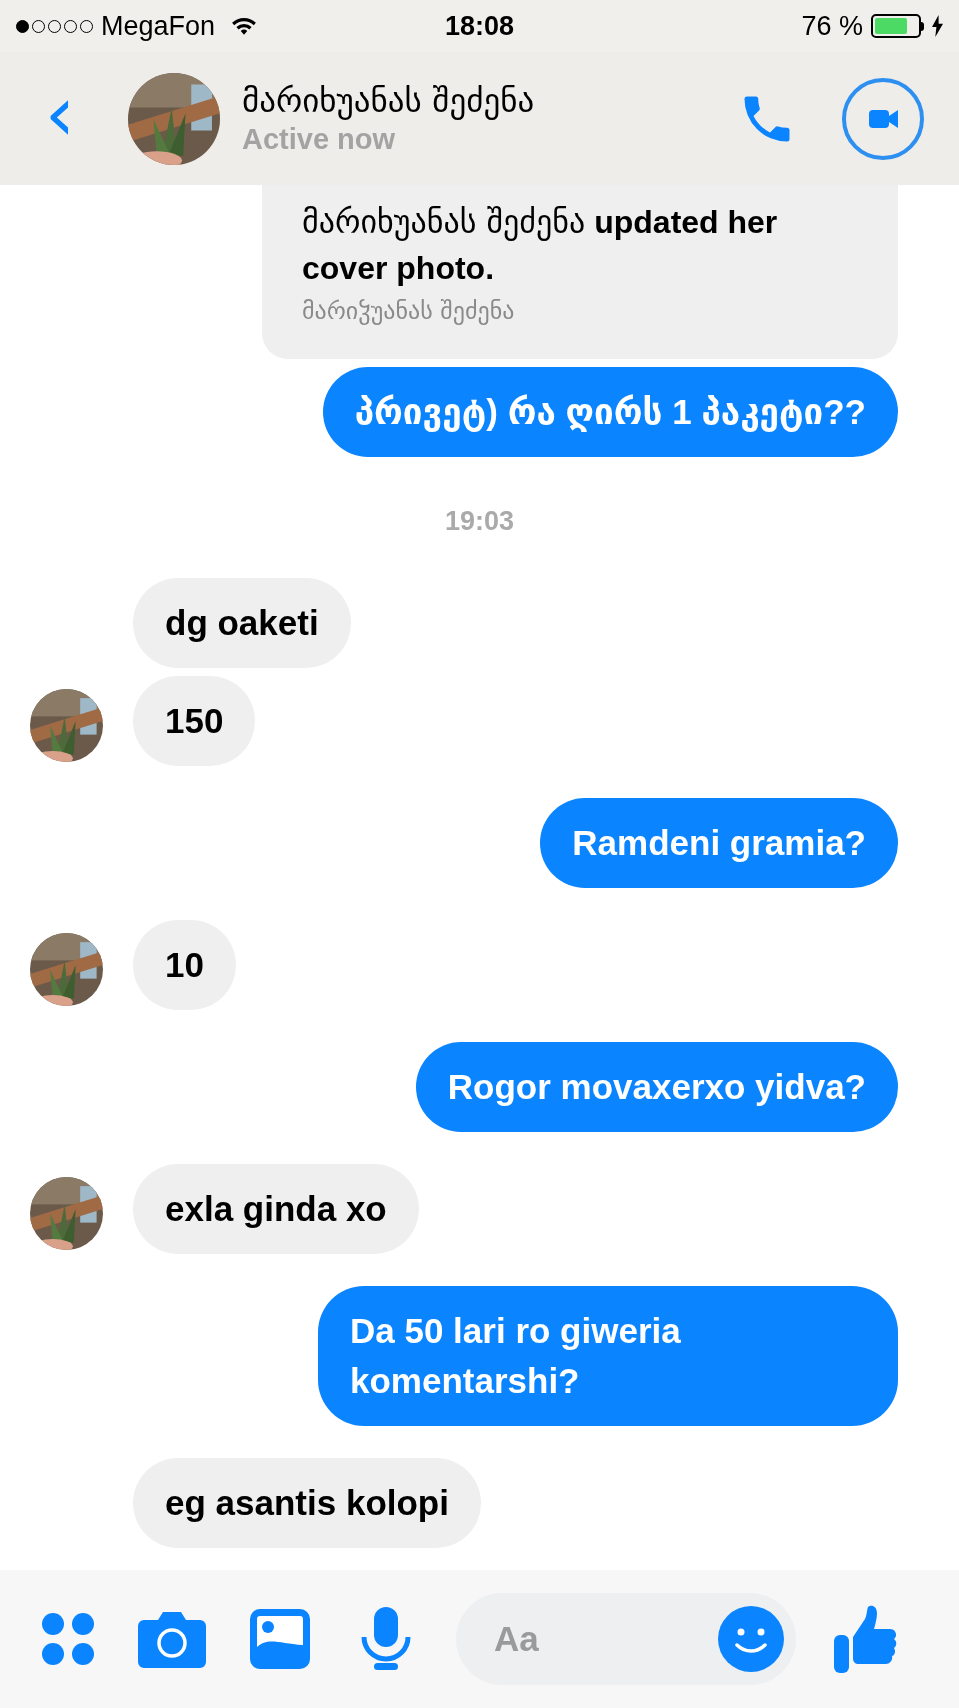  Describe the element at coordinates (656, 1086) in the screenshot. I see `sent-message: Rogor movaxerxo yidva?` at that location.